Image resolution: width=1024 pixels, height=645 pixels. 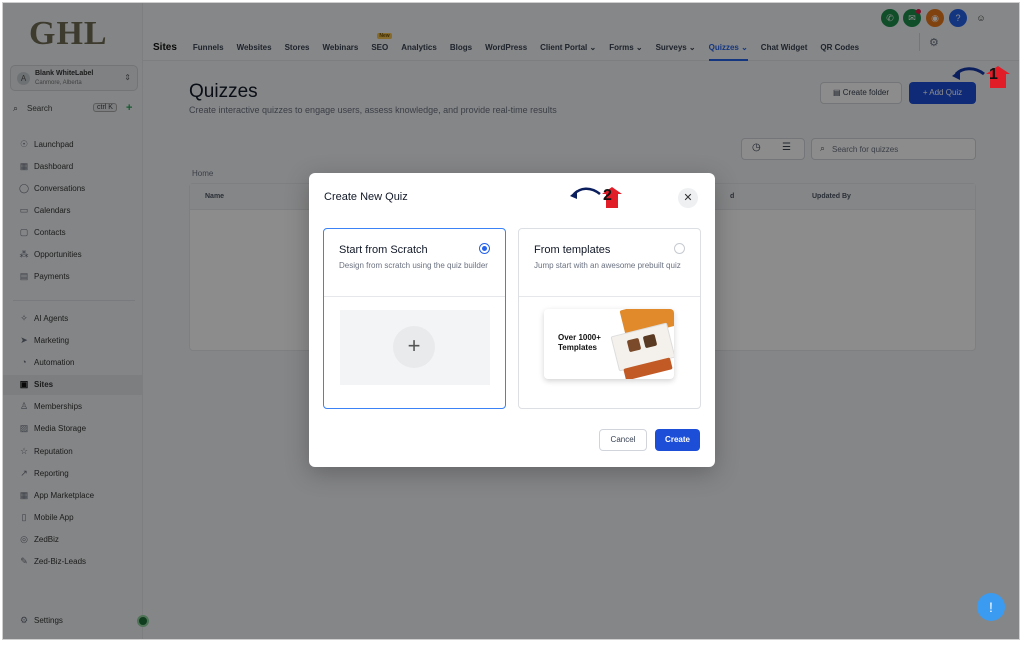 What do you see at coordinates (688, 198) in the screenshot?
I see `close-icon: ✕` at bounding box center [688, 198].